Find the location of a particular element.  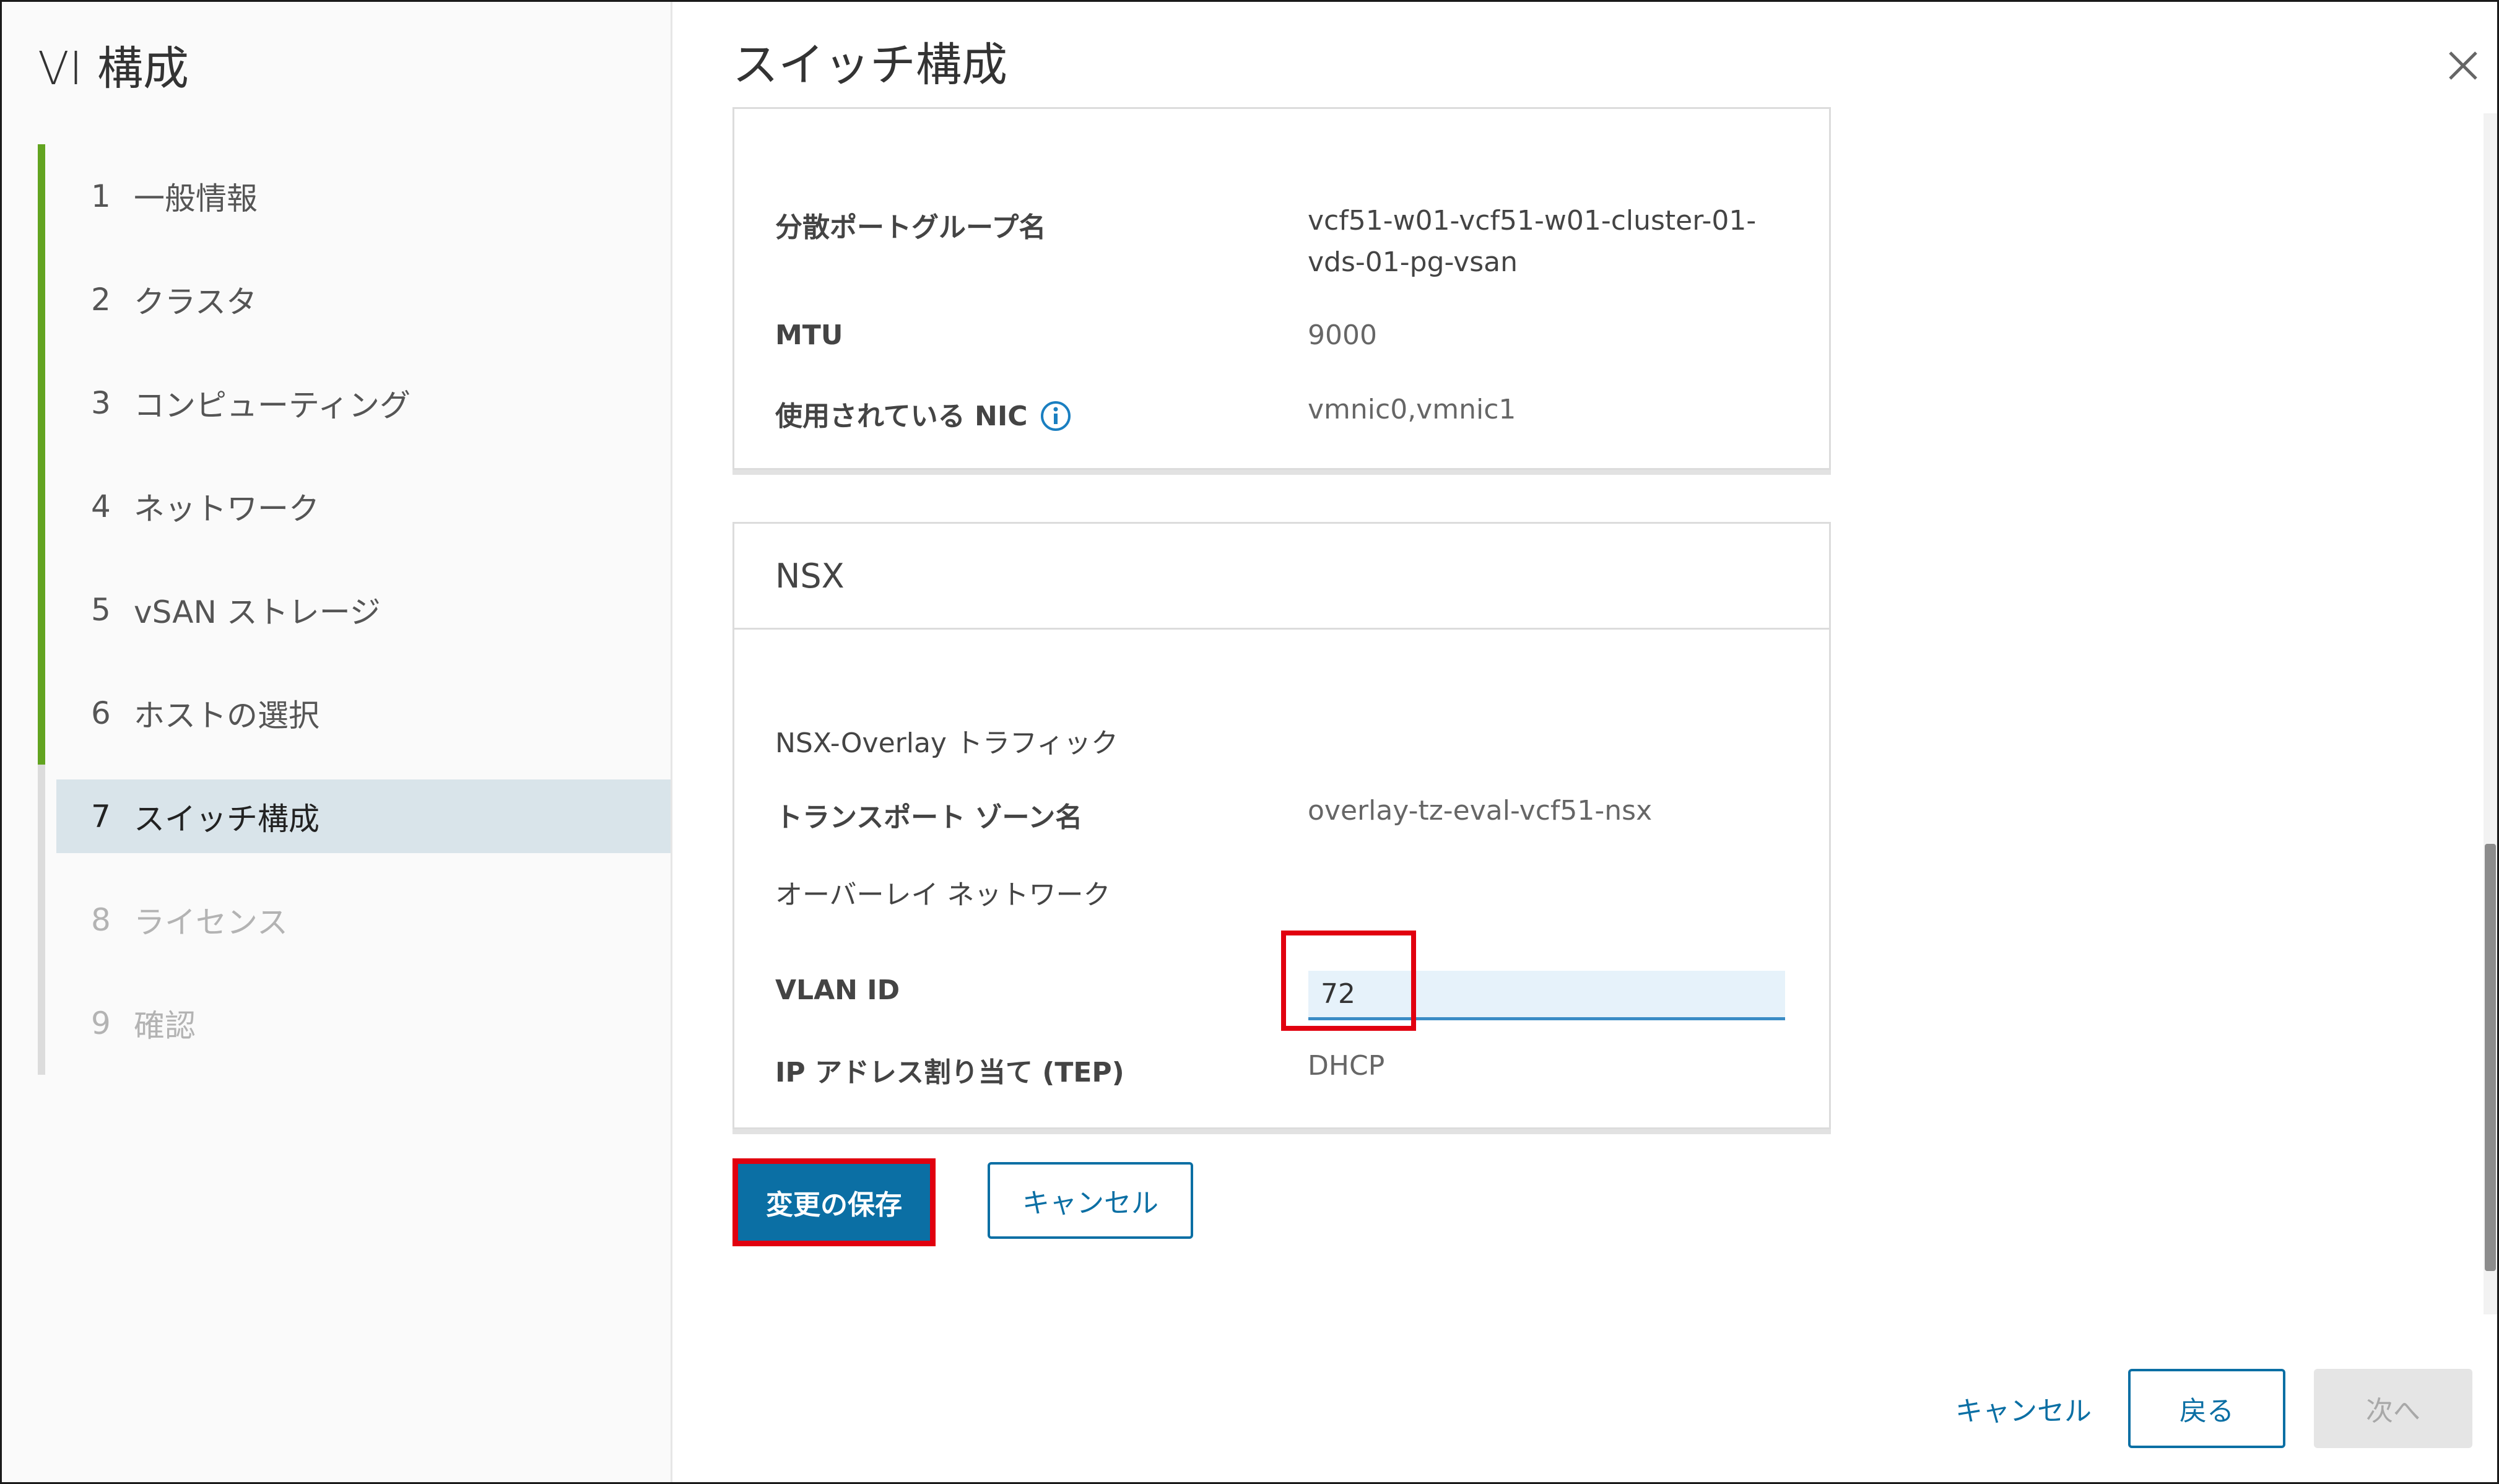

mtu-value: 9000 is located at coordinates (1342, 335).